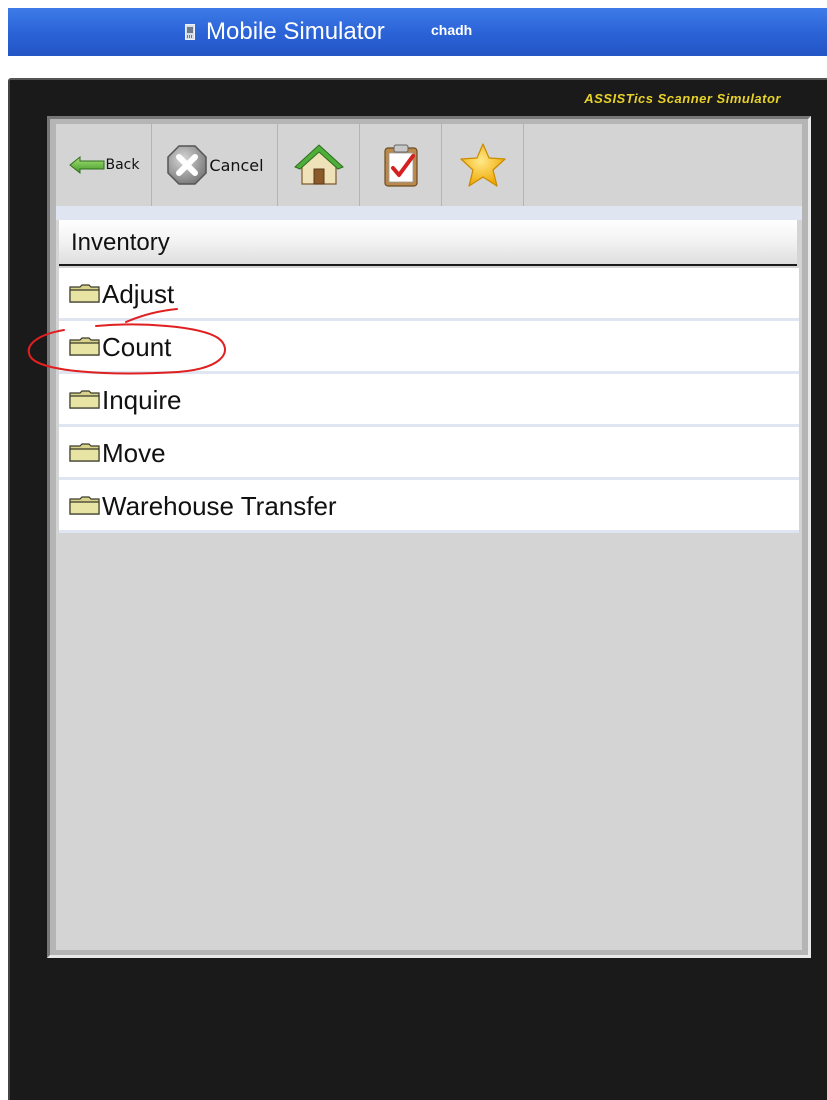 This screenshot has width=827, height=1100. I want to click on menu-item-count: Count, so click(429, 347).